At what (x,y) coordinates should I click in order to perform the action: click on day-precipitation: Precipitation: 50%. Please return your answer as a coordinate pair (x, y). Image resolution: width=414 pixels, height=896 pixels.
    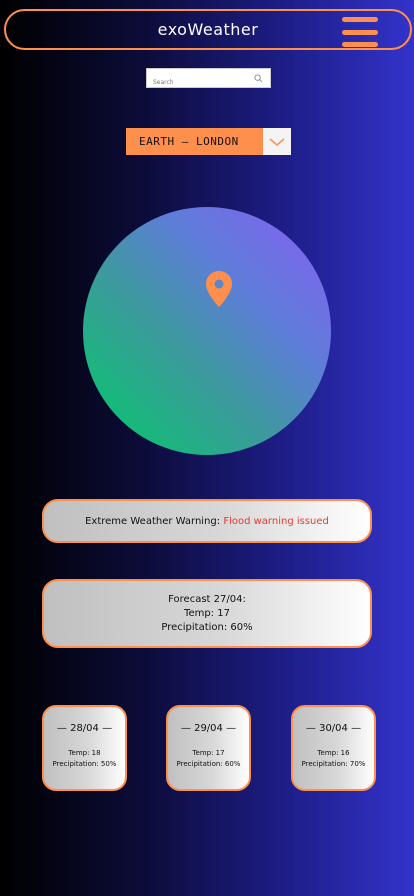
    Looking at the image, I should click on (84, 764).